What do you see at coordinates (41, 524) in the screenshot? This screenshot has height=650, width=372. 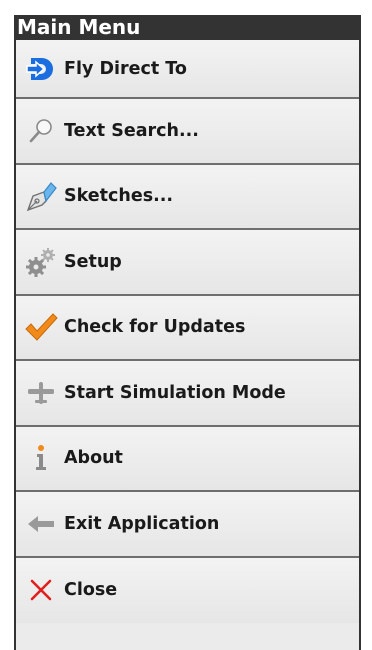 I see `arrow-left-icon` at bounding box center [41, 524].